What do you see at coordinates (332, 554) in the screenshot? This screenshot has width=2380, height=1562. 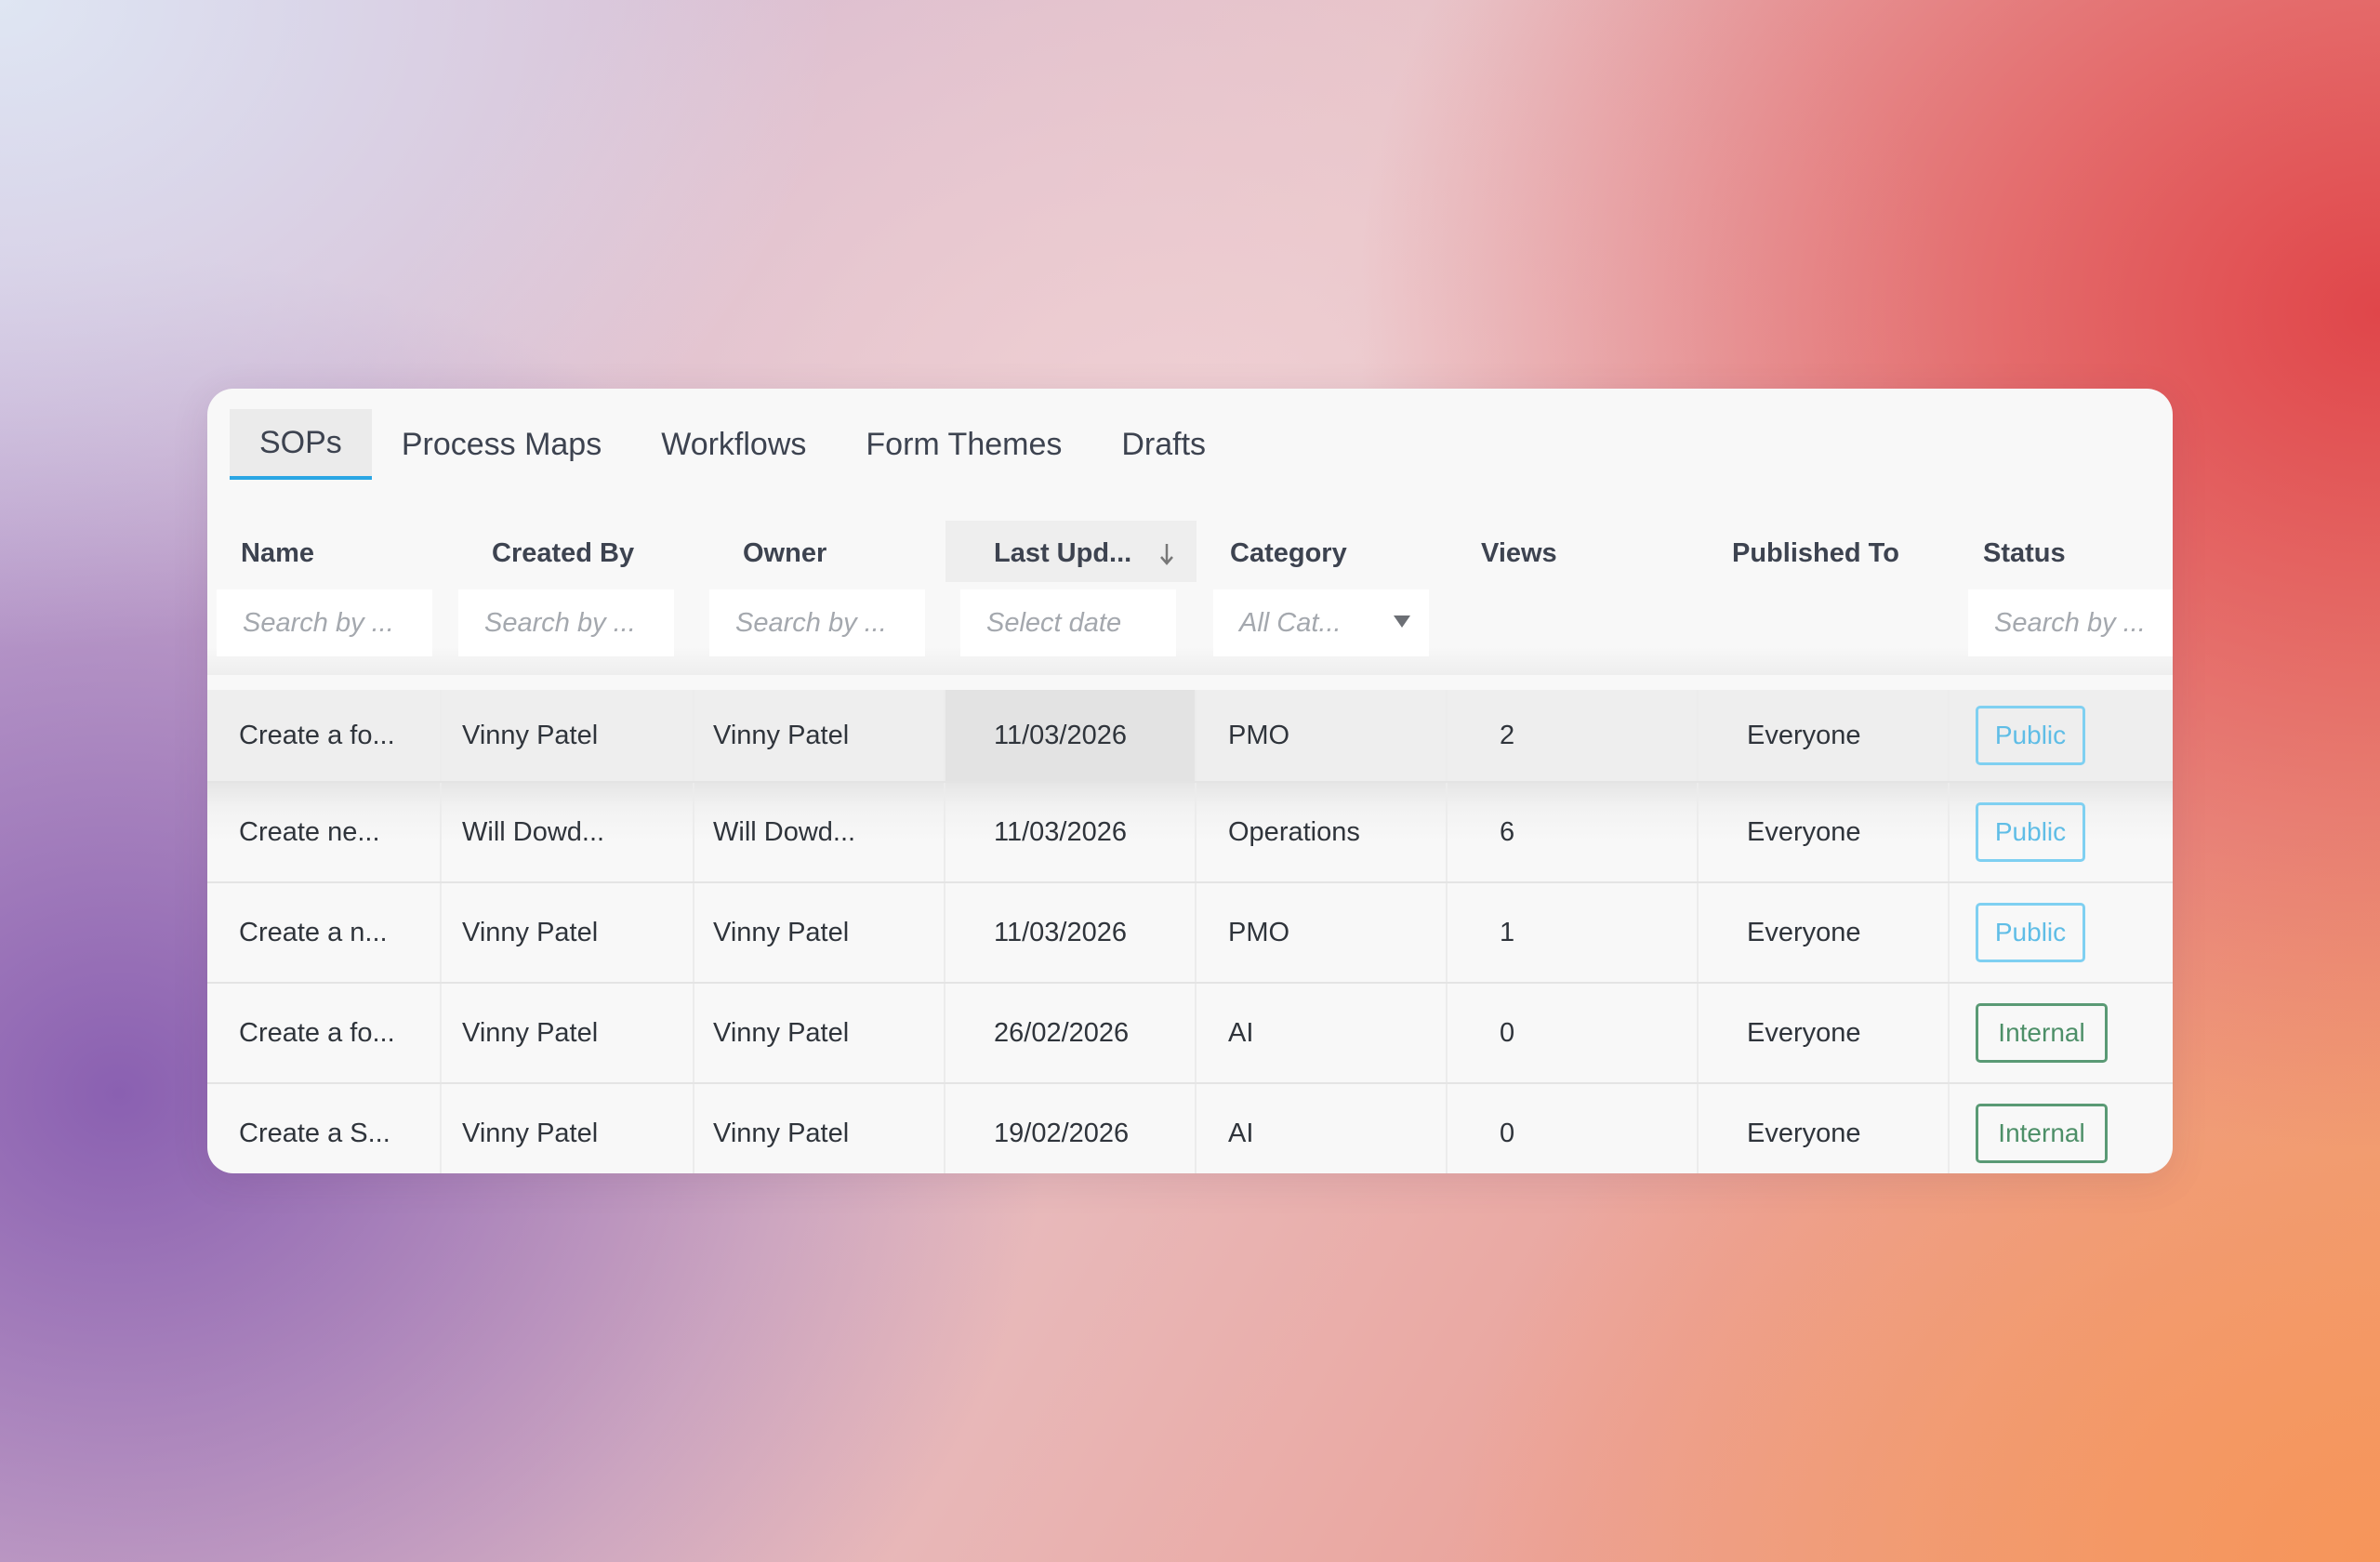 I see `column-header-name: Name` at bounding box center [332, 554].